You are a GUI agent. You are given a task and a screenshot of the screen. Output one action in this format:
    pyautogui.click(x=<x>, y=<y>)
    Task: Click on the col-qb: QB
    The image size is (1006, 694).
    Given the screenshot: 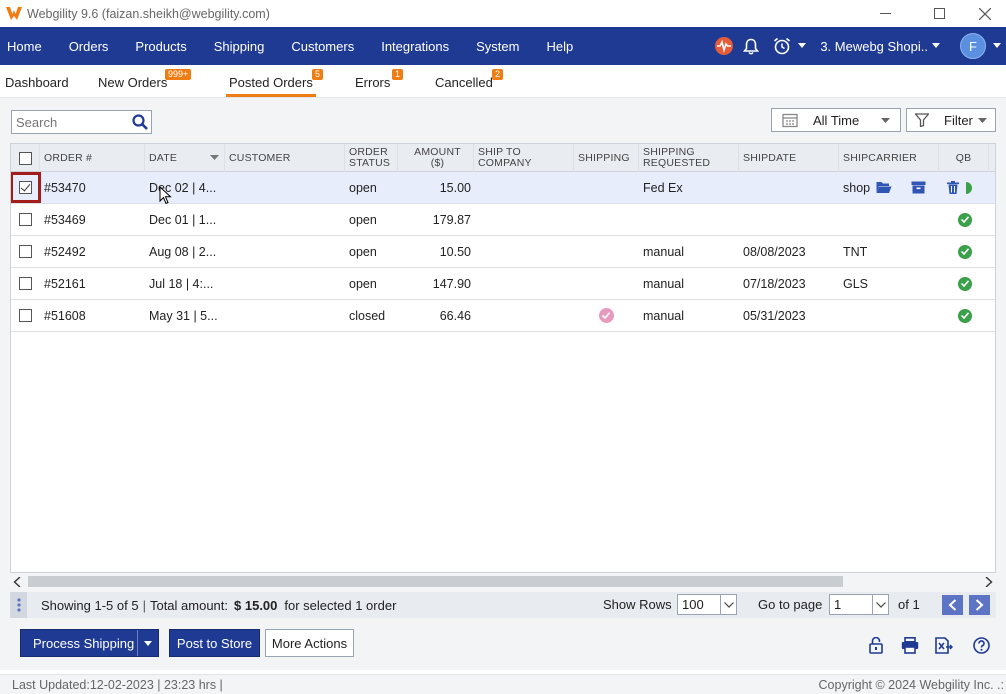 What is the action you would take?
    pyautogui.click(x=964, y=158)
    